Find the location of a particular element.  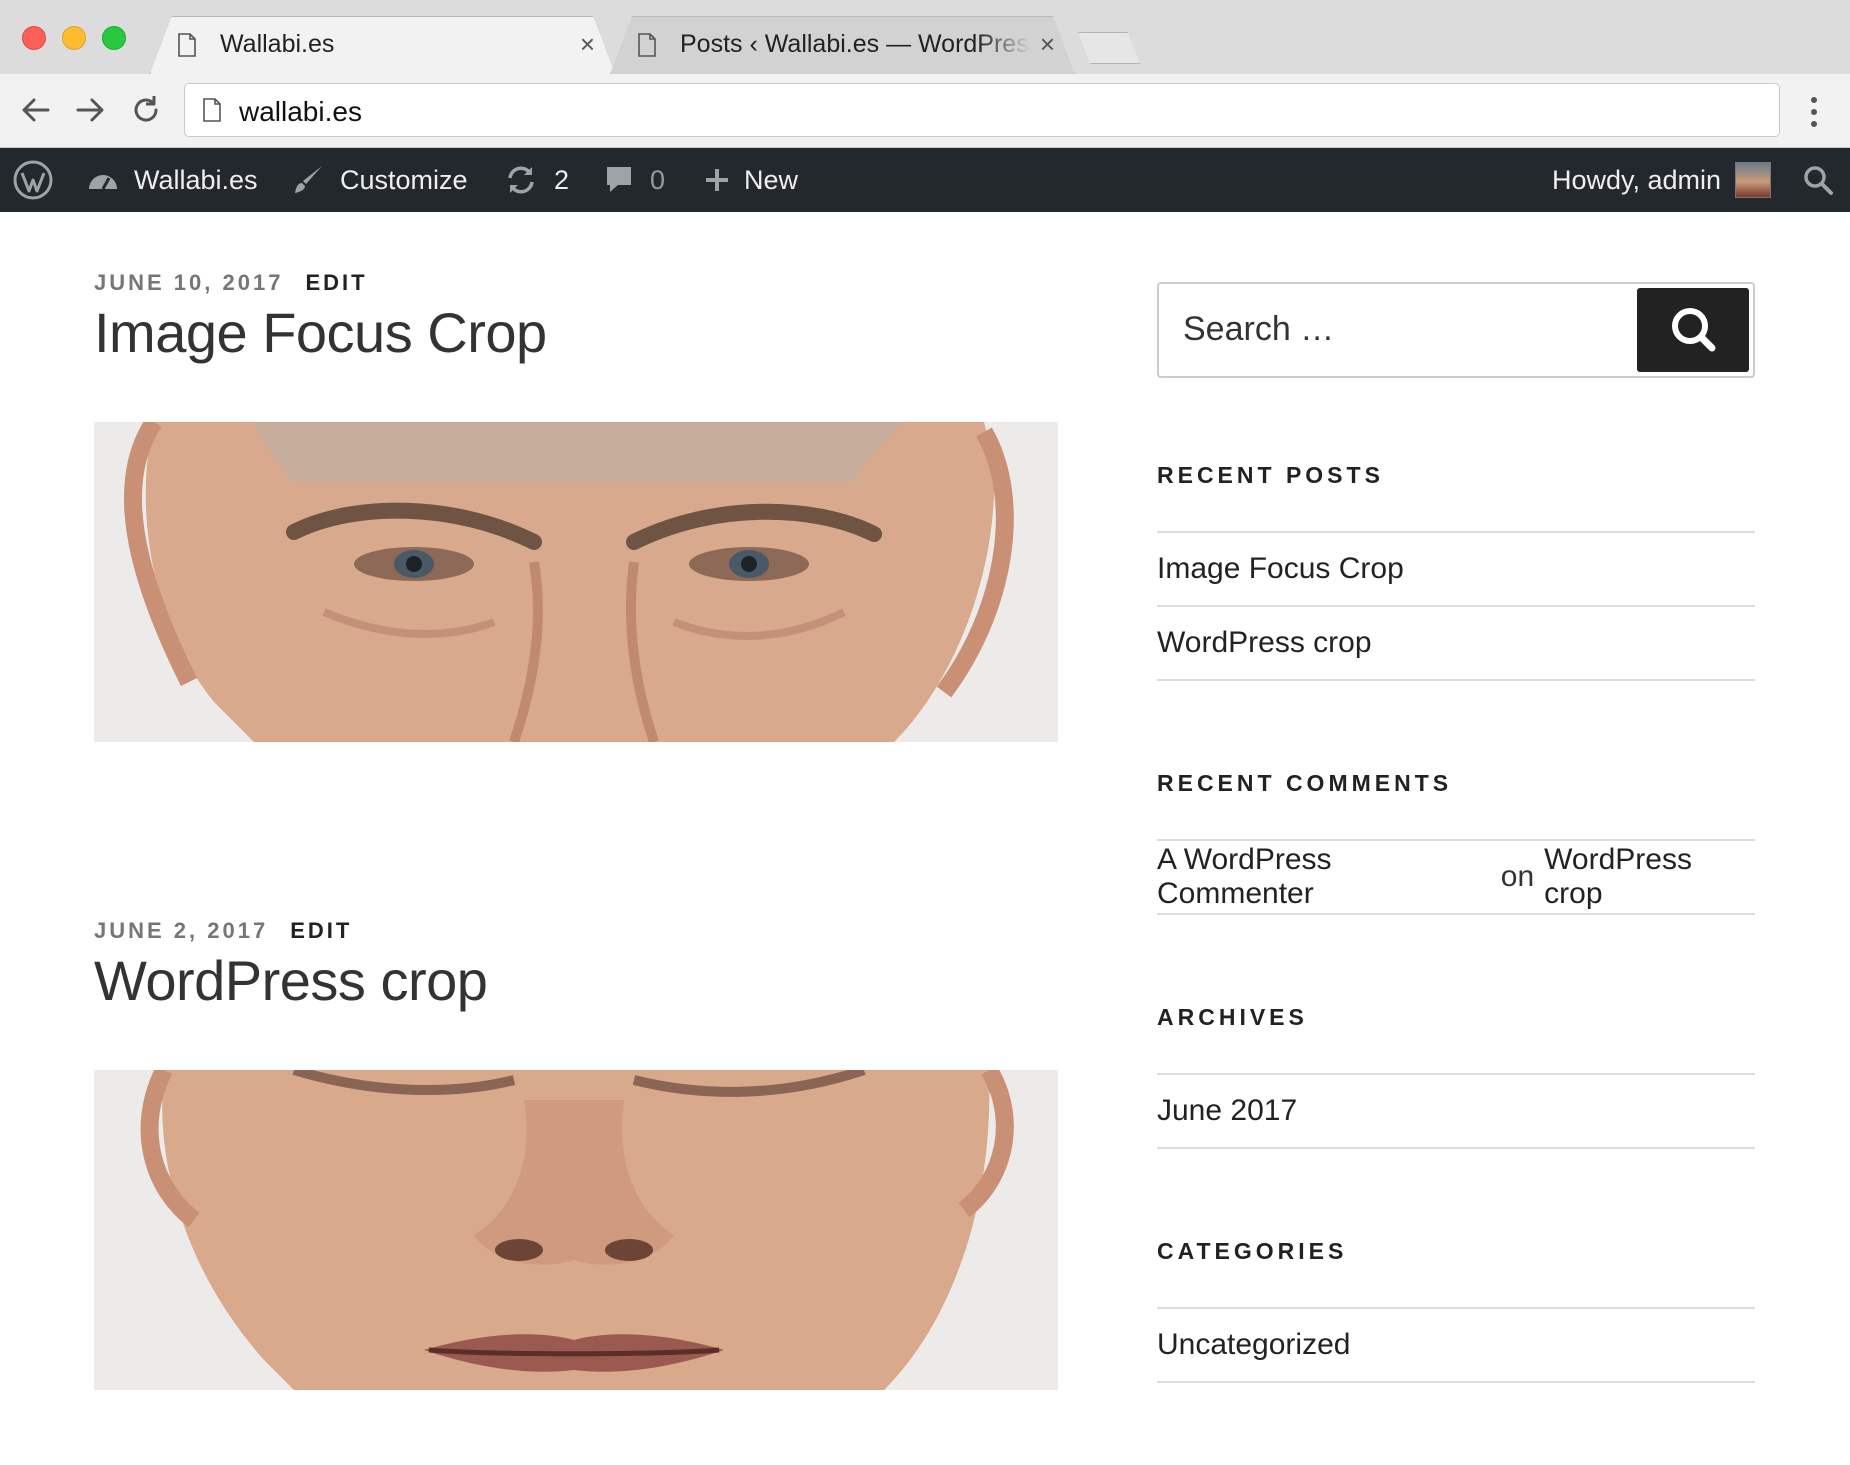

plus-icon is located at coordinates (717, 180).